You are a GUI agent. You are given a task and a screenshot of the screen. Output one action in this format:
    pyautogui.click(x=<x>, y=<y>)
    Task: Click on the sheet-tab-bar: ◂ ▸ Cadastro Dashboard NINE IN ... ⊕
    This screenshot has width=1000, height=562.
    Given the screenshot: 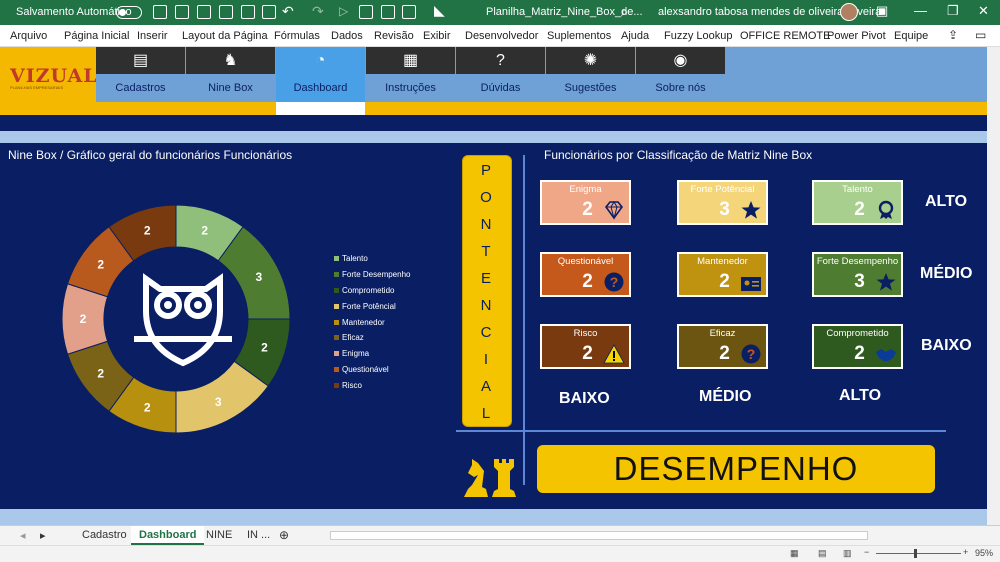 What is the action you would take?
    pyautogui.click(x=500, y=535)
    